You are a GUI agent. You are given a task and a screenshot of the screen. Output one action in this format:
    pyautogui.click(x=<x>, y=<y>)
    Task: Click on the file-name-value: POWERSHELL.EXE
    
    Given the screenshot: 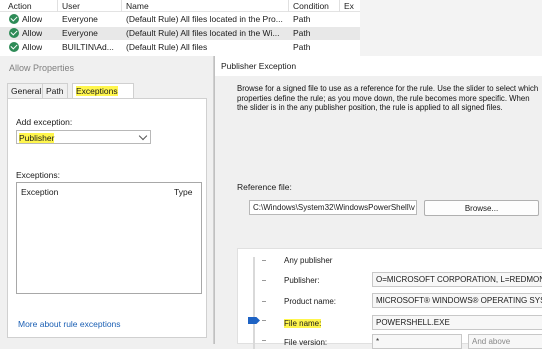 What is the action you would take?
    pyautogui.click(x=457, y=322)
    